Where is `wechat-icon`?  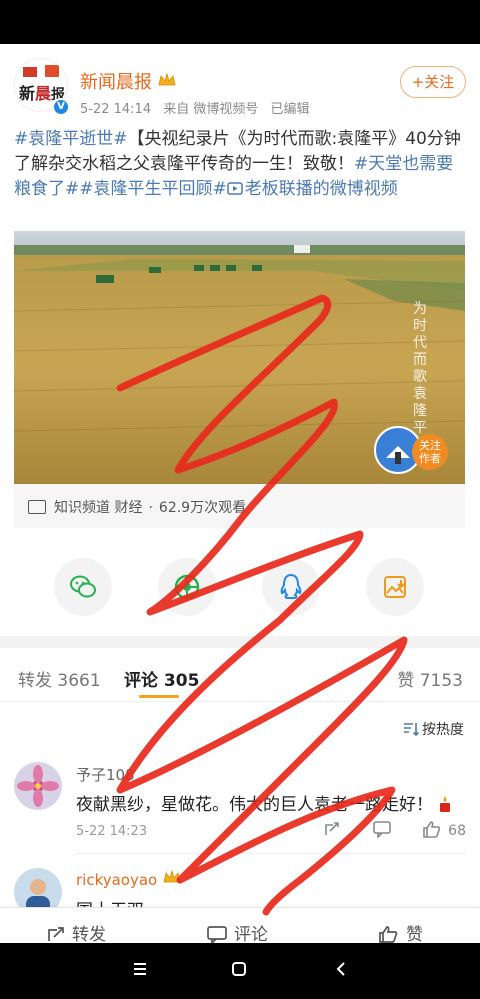 wechat-icon is located at coordinates (83, 586).